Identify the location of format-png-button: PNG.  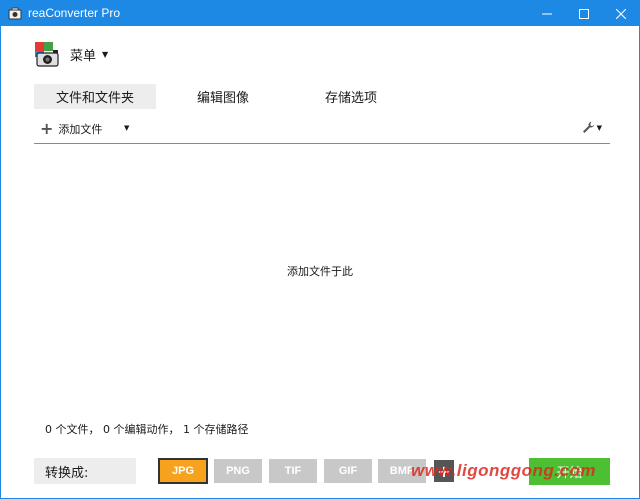
(238, 471).